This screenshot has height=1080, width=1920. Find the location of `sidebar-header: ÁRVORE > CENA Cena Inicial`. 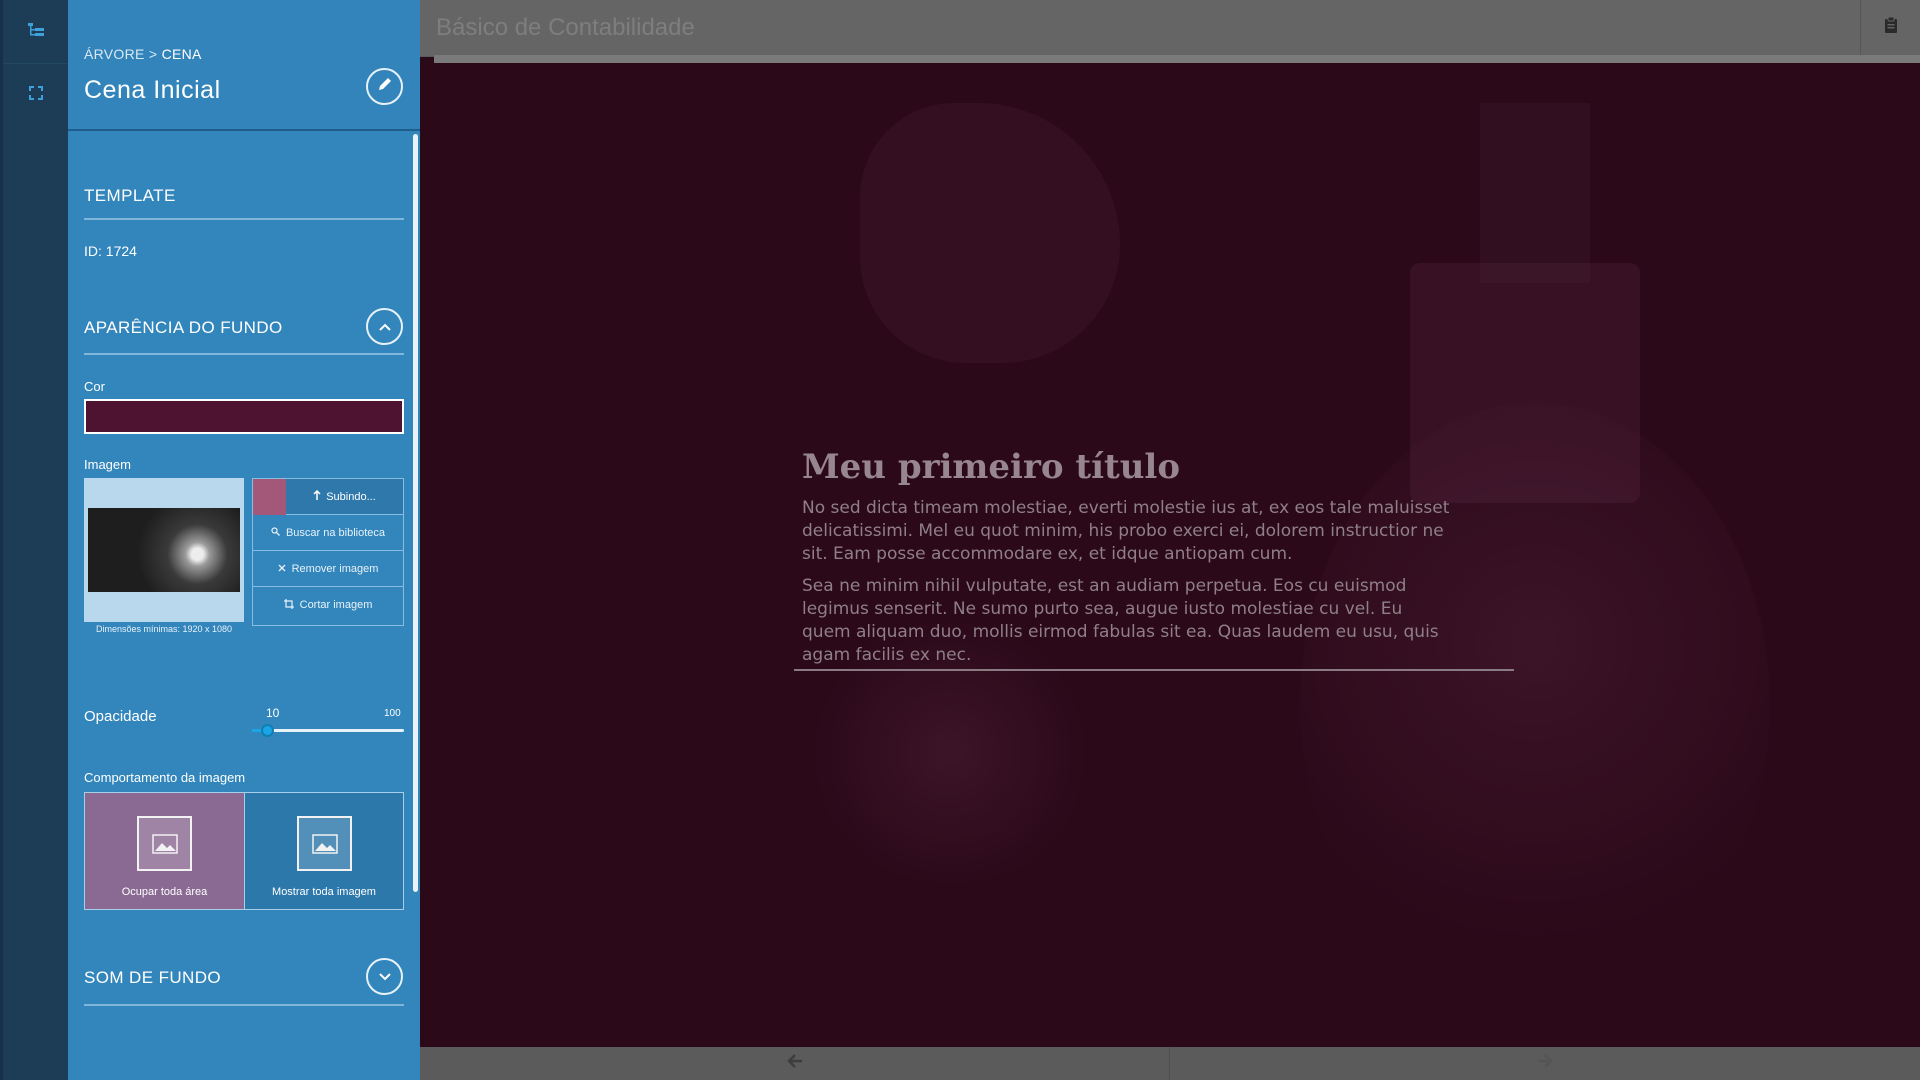

sidebar-header: ÁRVORE > CENA Cena Inicial is located at coordinates (244, 65).